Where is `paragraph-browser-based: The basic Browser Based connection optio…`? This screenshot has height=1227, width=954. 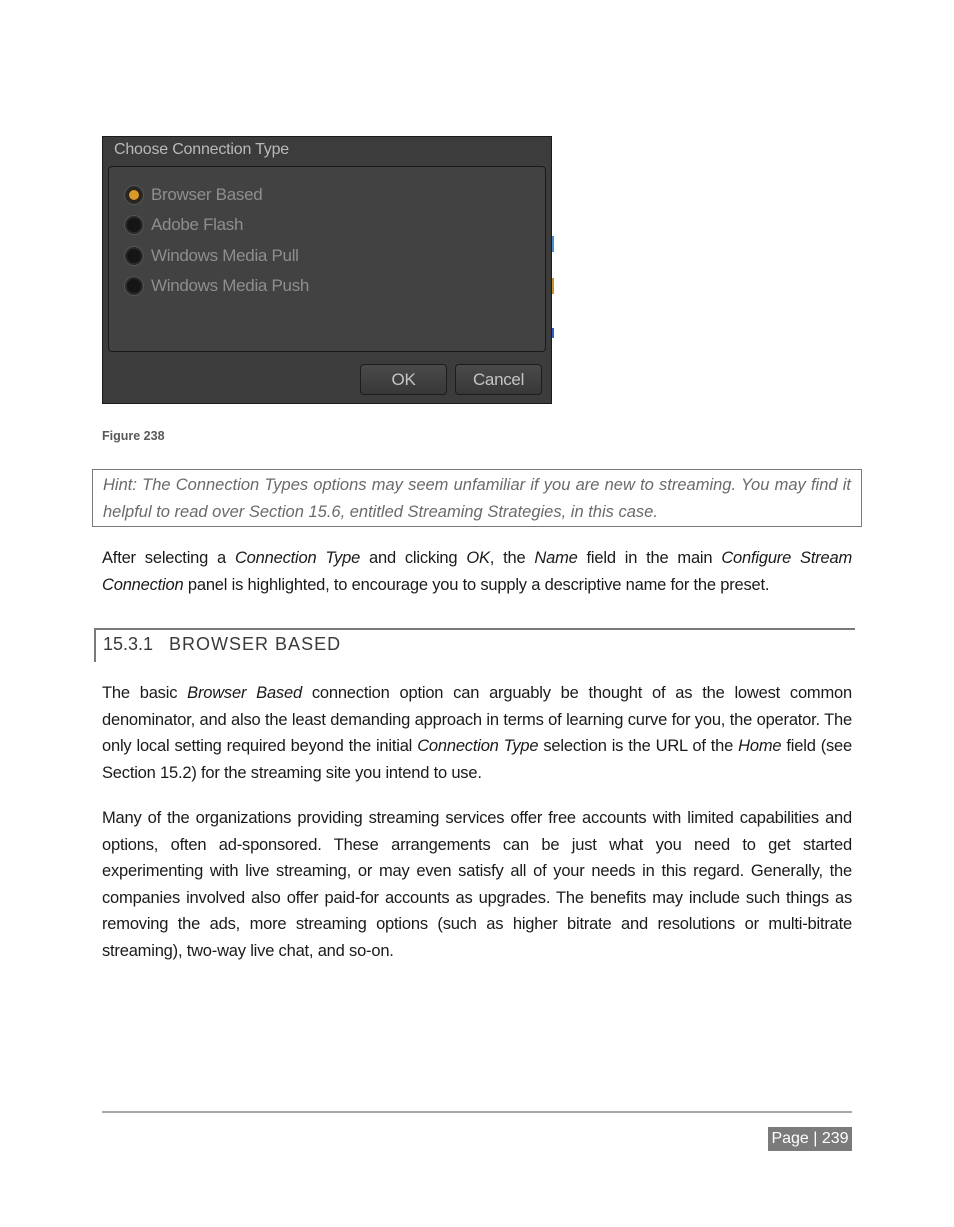 paragraph-browser-based: The basic Browser Based connection optio… is located at coordinates (477, 733).